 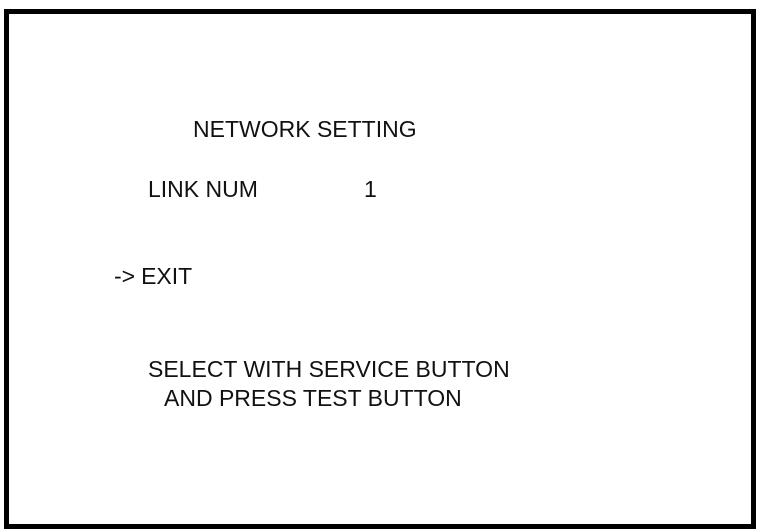 I want to click on exit-menu-item: -> EXIT, so click(x=153, y=276).